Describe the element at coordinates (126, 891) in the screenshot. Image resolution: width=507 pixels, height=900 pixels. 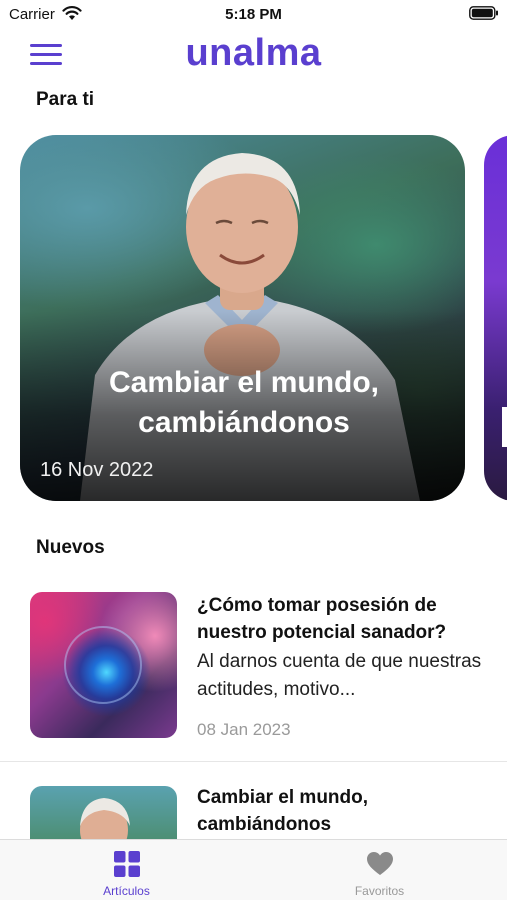
I see `tab-label: Artículos` at that location.